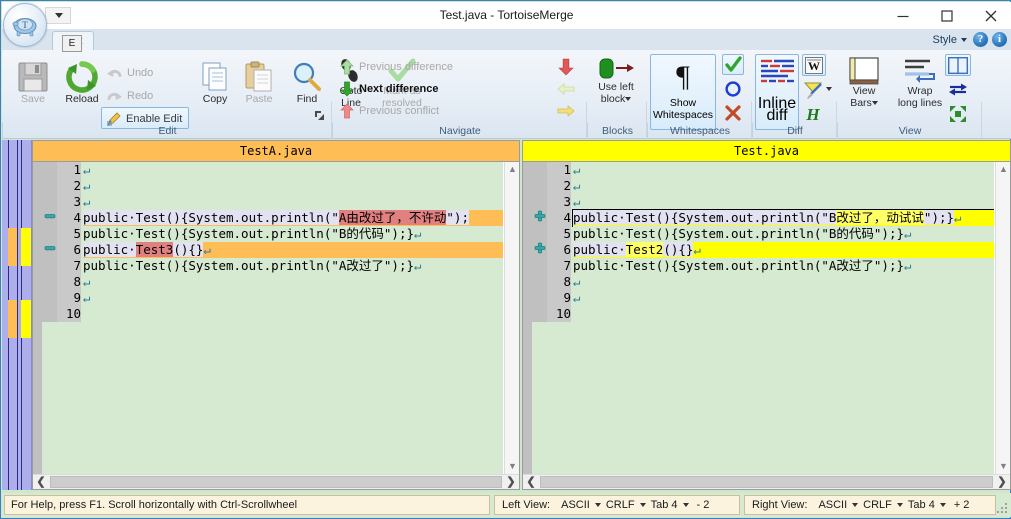 This screenshot has width=1011, height=519. Describe the element at coordinates (531, 482) in the screenshot. I see `scroll-left-icon: ❮` at that location.